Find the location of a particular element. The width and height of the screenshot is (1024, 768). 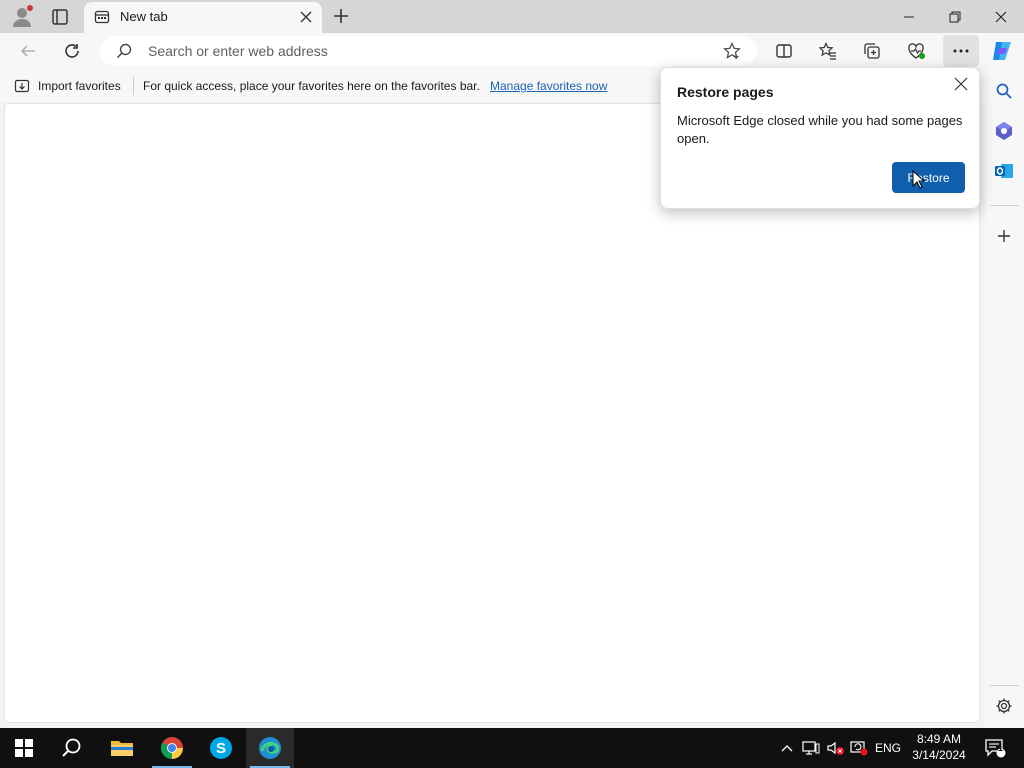

language-indicator: ENG is located at coordinates (888, 748).